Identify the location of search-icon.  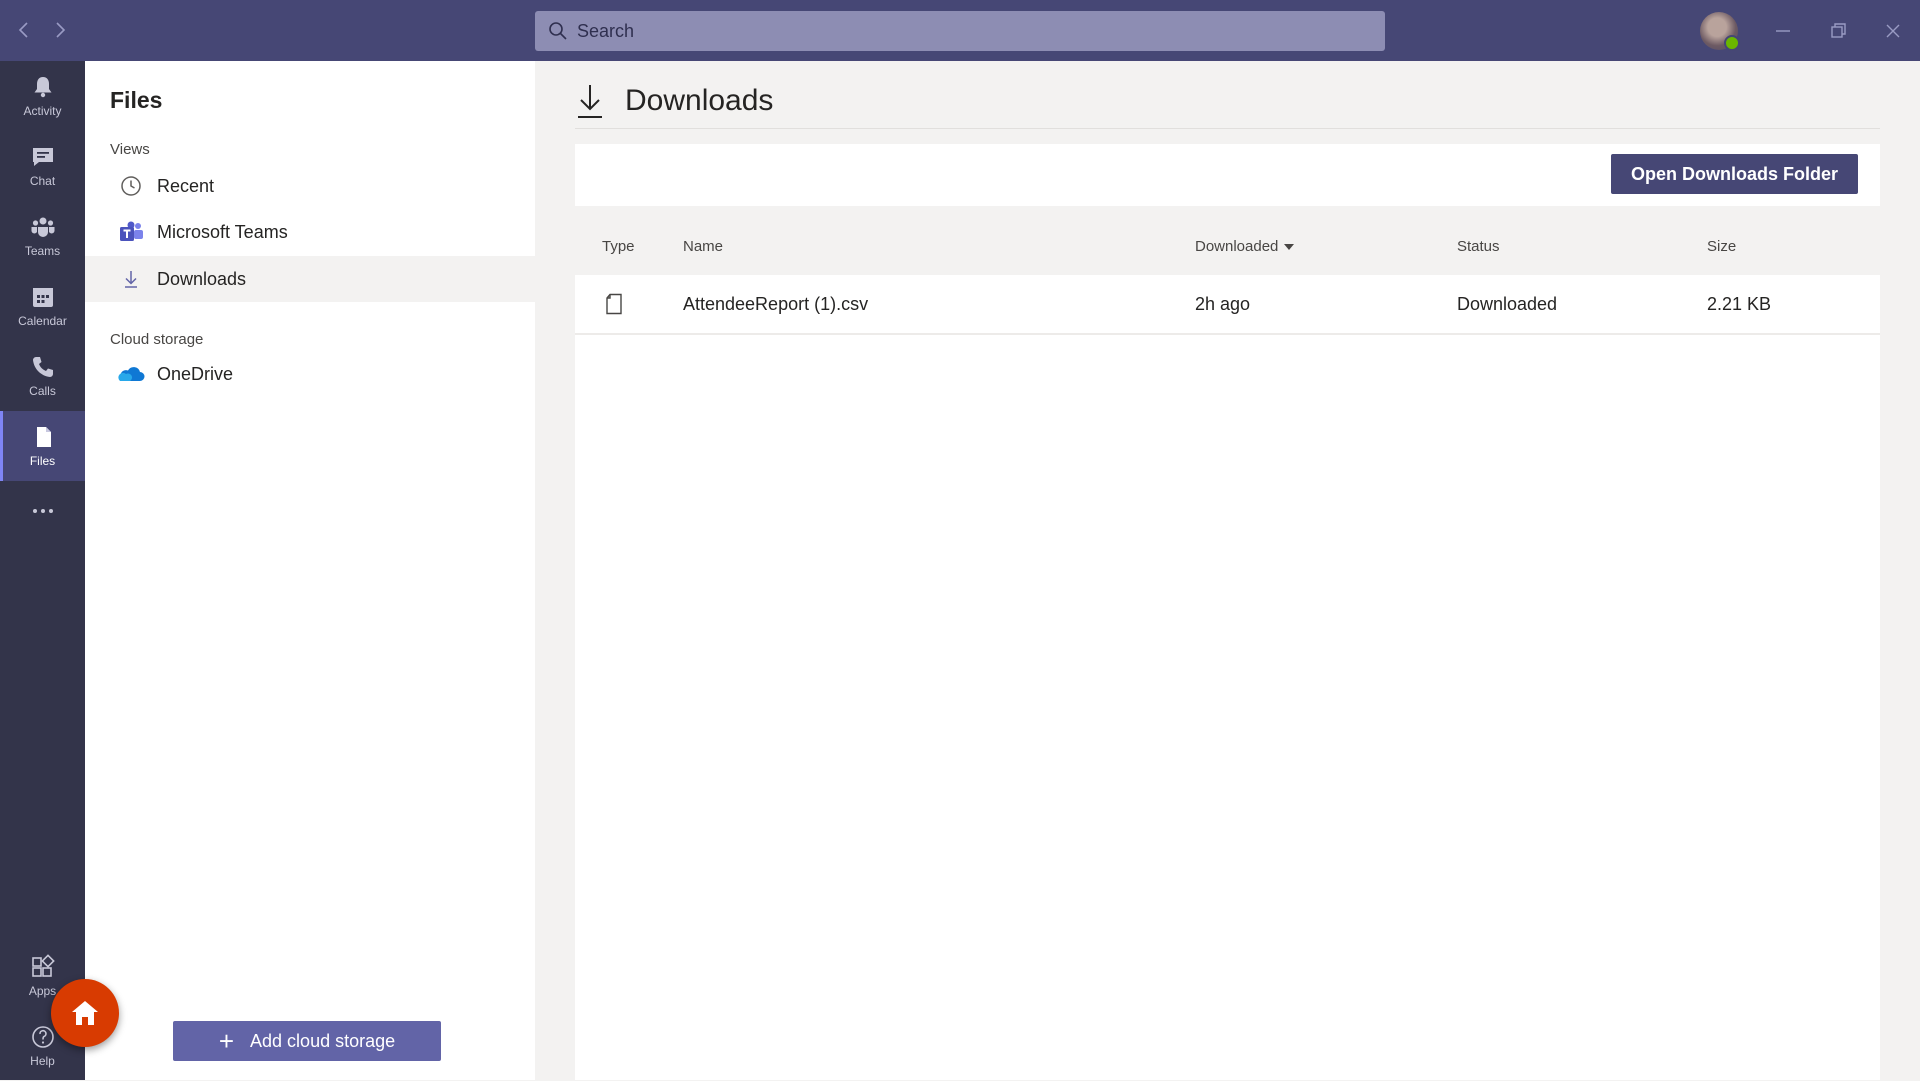
(558, 31).